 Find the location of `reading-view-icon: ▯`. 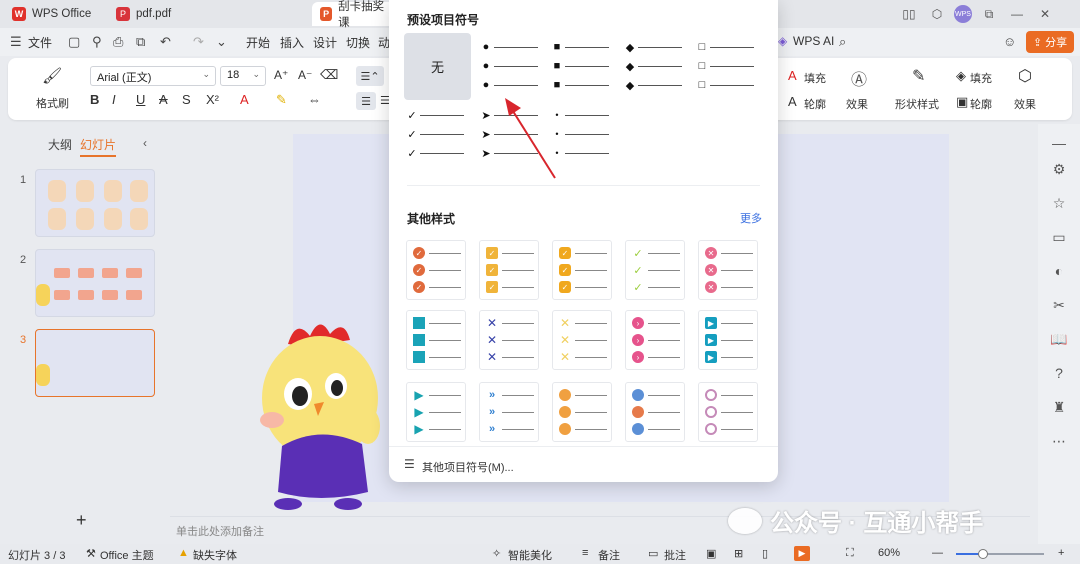

reading-view-icon: ▯ is located at coordinates (765, 553).